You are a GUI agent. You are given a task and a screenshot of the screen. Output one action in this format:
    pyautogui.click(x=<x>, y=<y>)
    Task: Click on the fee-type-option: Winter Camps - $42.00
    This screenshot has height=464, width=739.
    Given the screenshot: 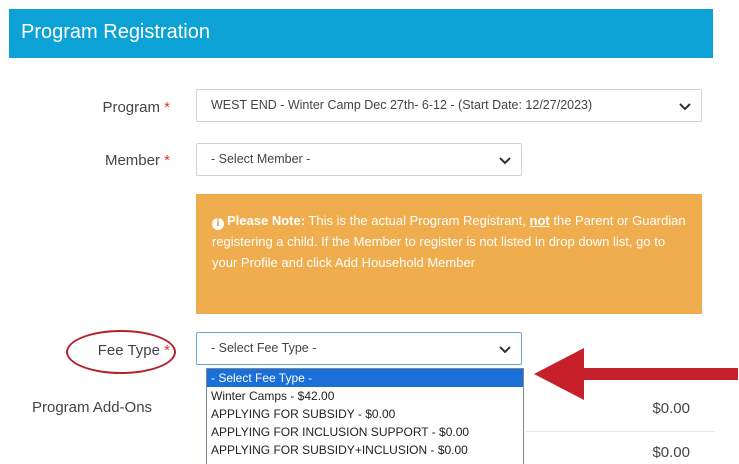 What is the action you would take?
    pyautogui.click(x=365, y=396)
    